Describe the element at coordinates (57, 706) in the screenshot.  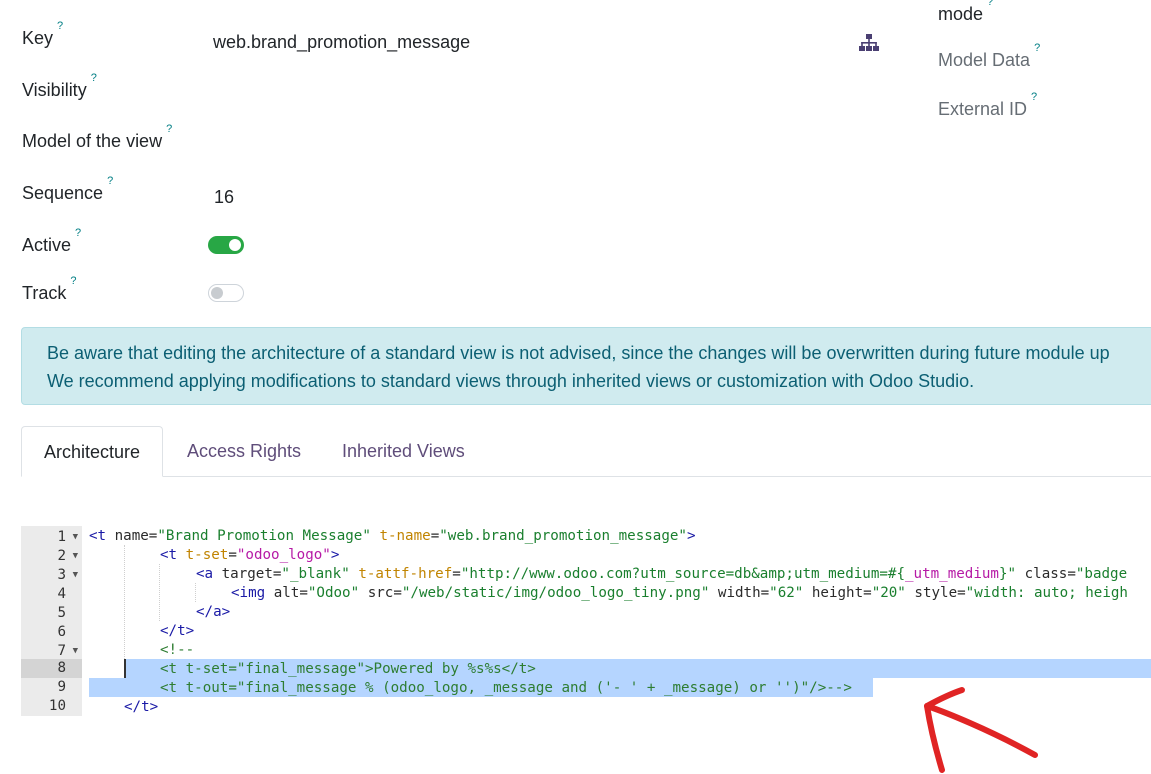
I see `line-number: 10` at that location.